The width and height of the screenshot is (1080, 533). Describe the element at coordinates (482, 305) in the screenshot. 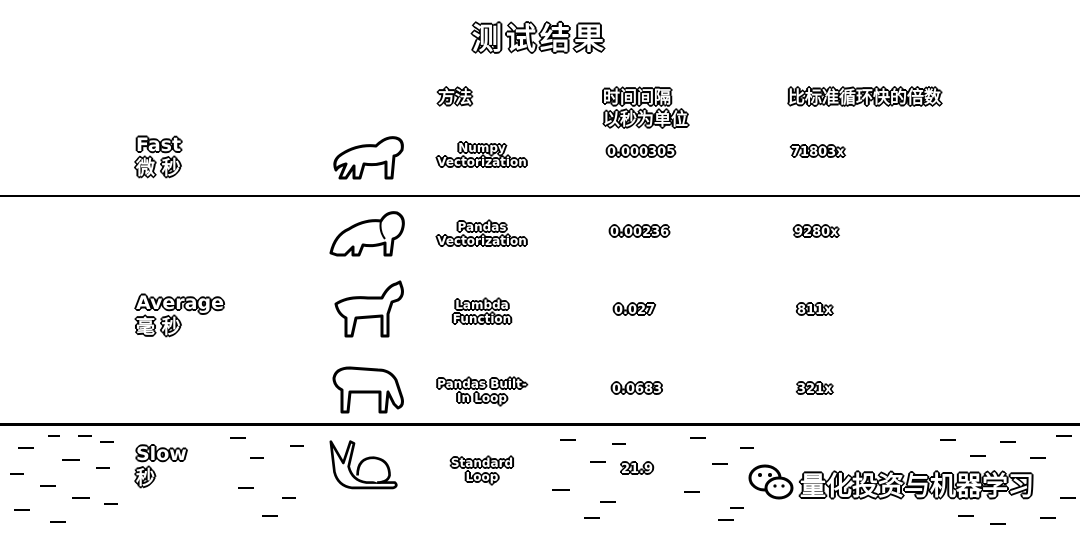

I see `row-3-method-line1: Lambda` at that location.